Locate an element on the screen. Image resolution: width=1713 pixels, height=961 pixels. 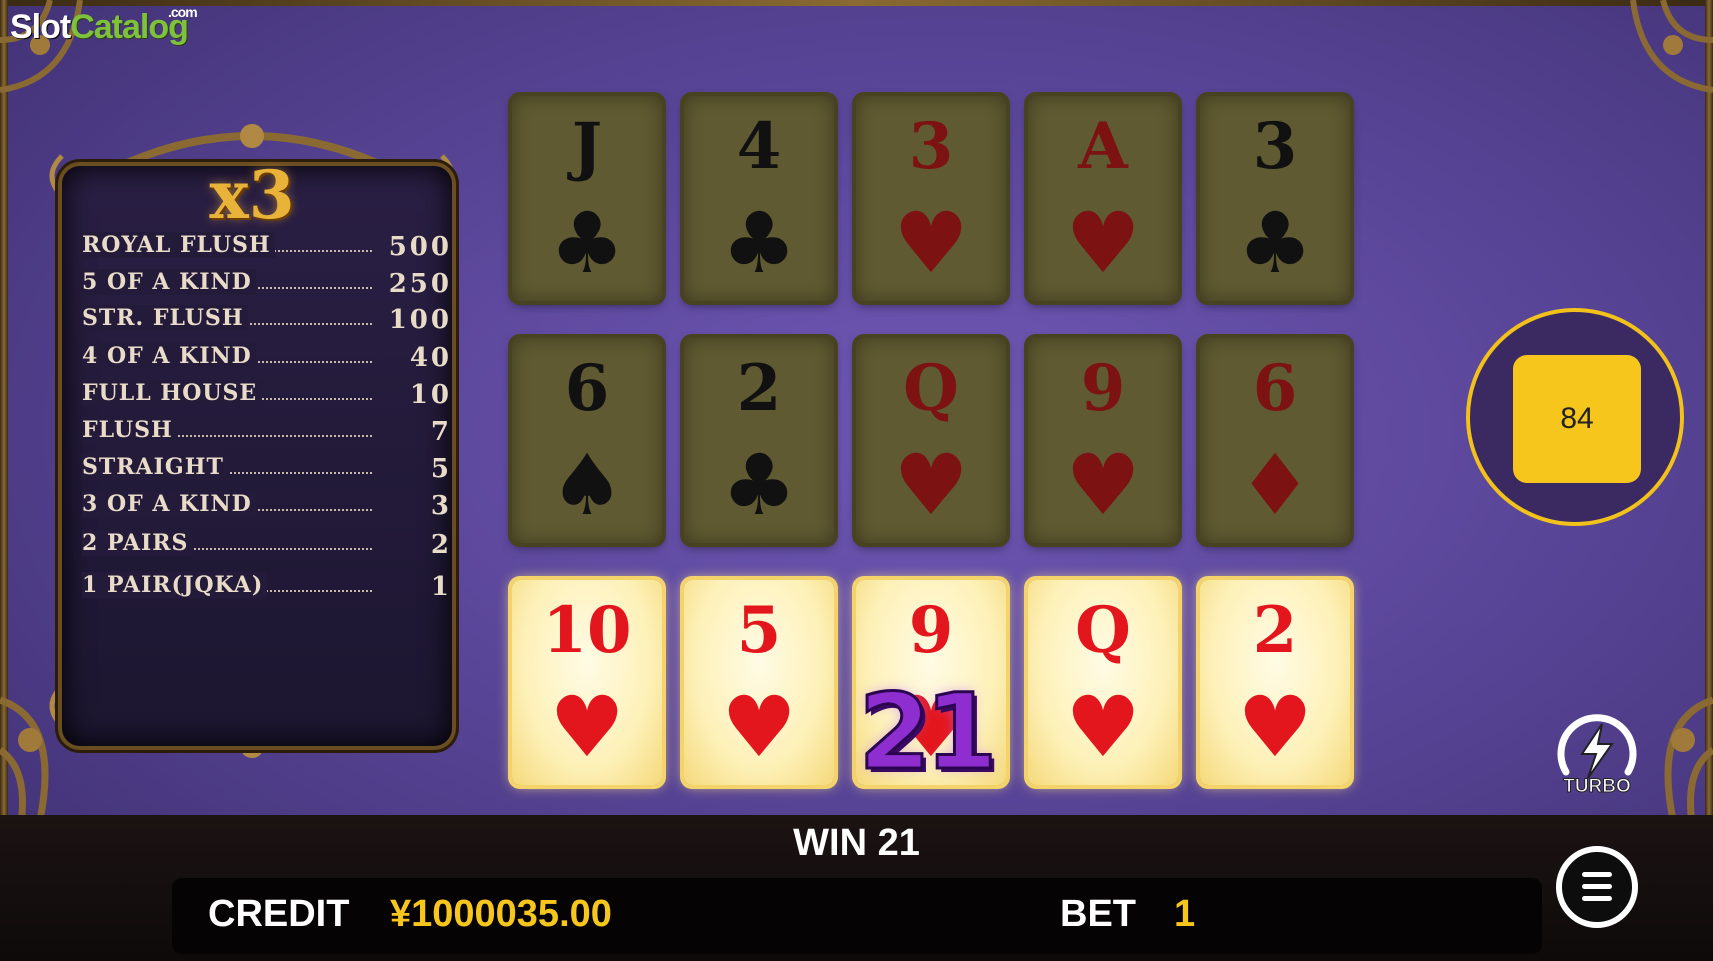
playing-card: 5 ♥ is located at coordinates (759, 682).